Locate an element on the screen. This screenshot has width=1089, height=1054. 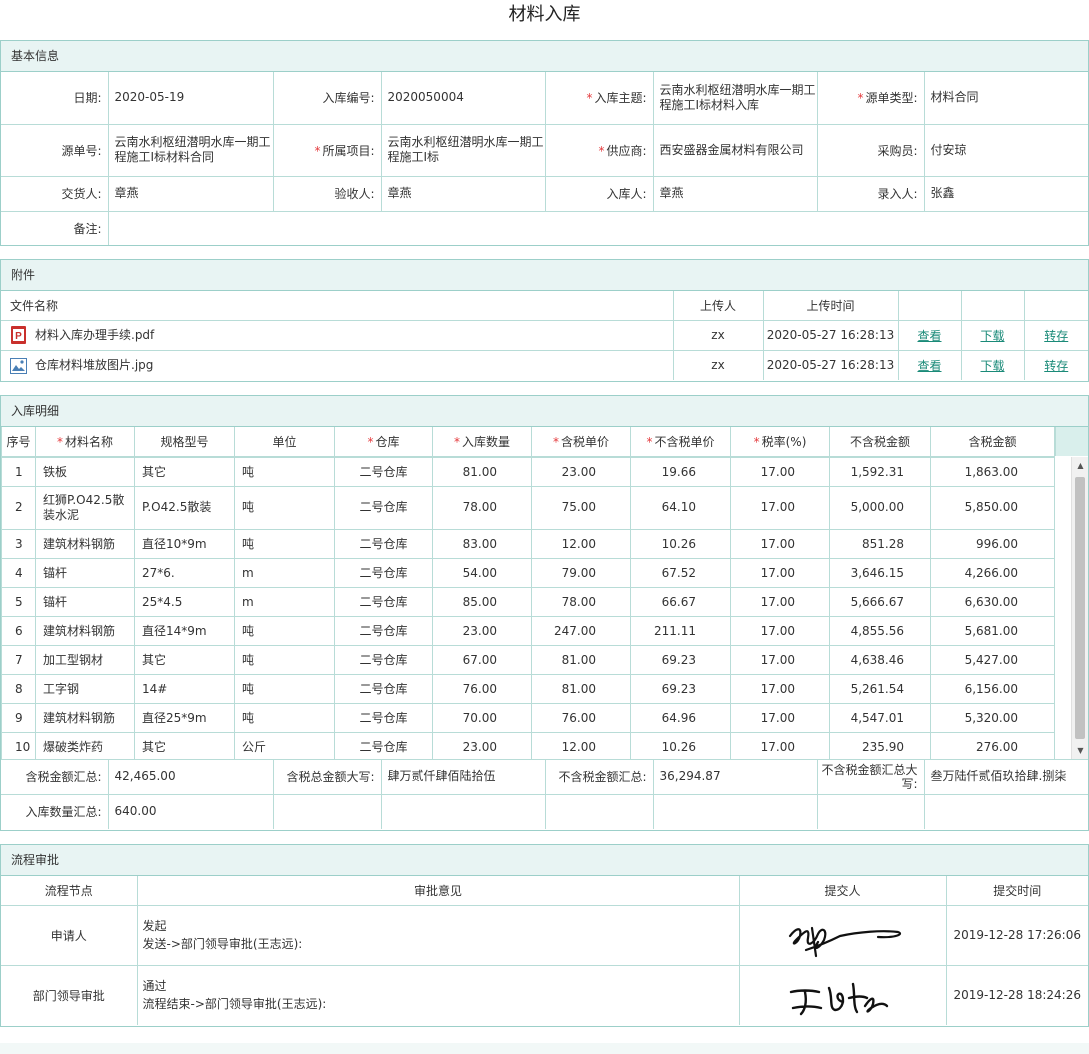
spec: 直径14*9m is located at coordinates (184, 630).